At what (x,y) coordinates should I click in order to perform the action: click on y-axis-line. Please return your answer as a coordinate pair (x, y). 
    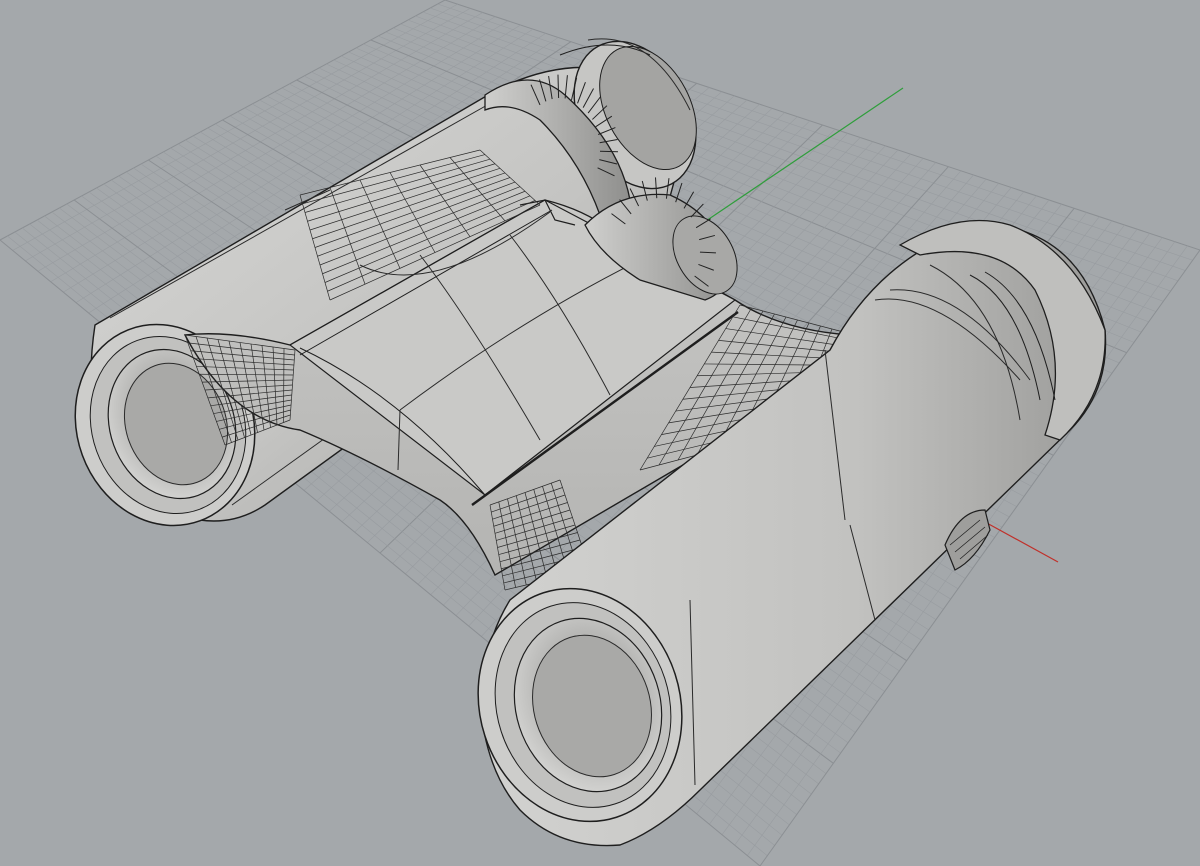
    Looking at the image, I should click on (801, 156).